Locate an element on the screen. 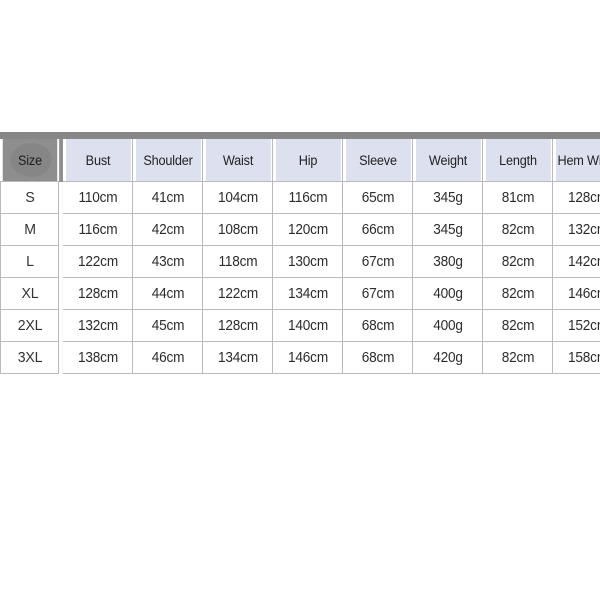  cell-bust: 110cm is located at coordinates (97, 197).